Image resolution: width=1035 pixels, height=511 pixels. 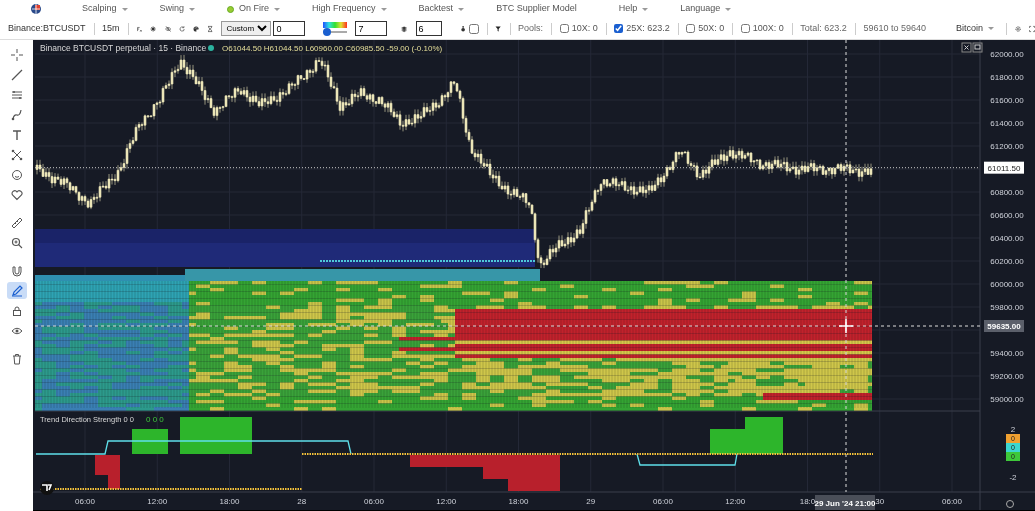 What do you see at coordinates (702, 9) in the screenshot?
I see `menu-item: Language` at bounding box center [702, 9].